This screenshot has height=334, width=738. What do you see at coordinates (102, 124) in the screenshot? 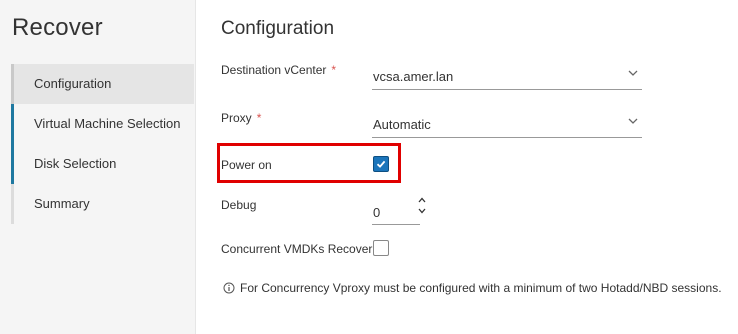
I see `nav-item-virtual-machine-selection: Virtual Machine Selection` at bounding box center [102, 124].